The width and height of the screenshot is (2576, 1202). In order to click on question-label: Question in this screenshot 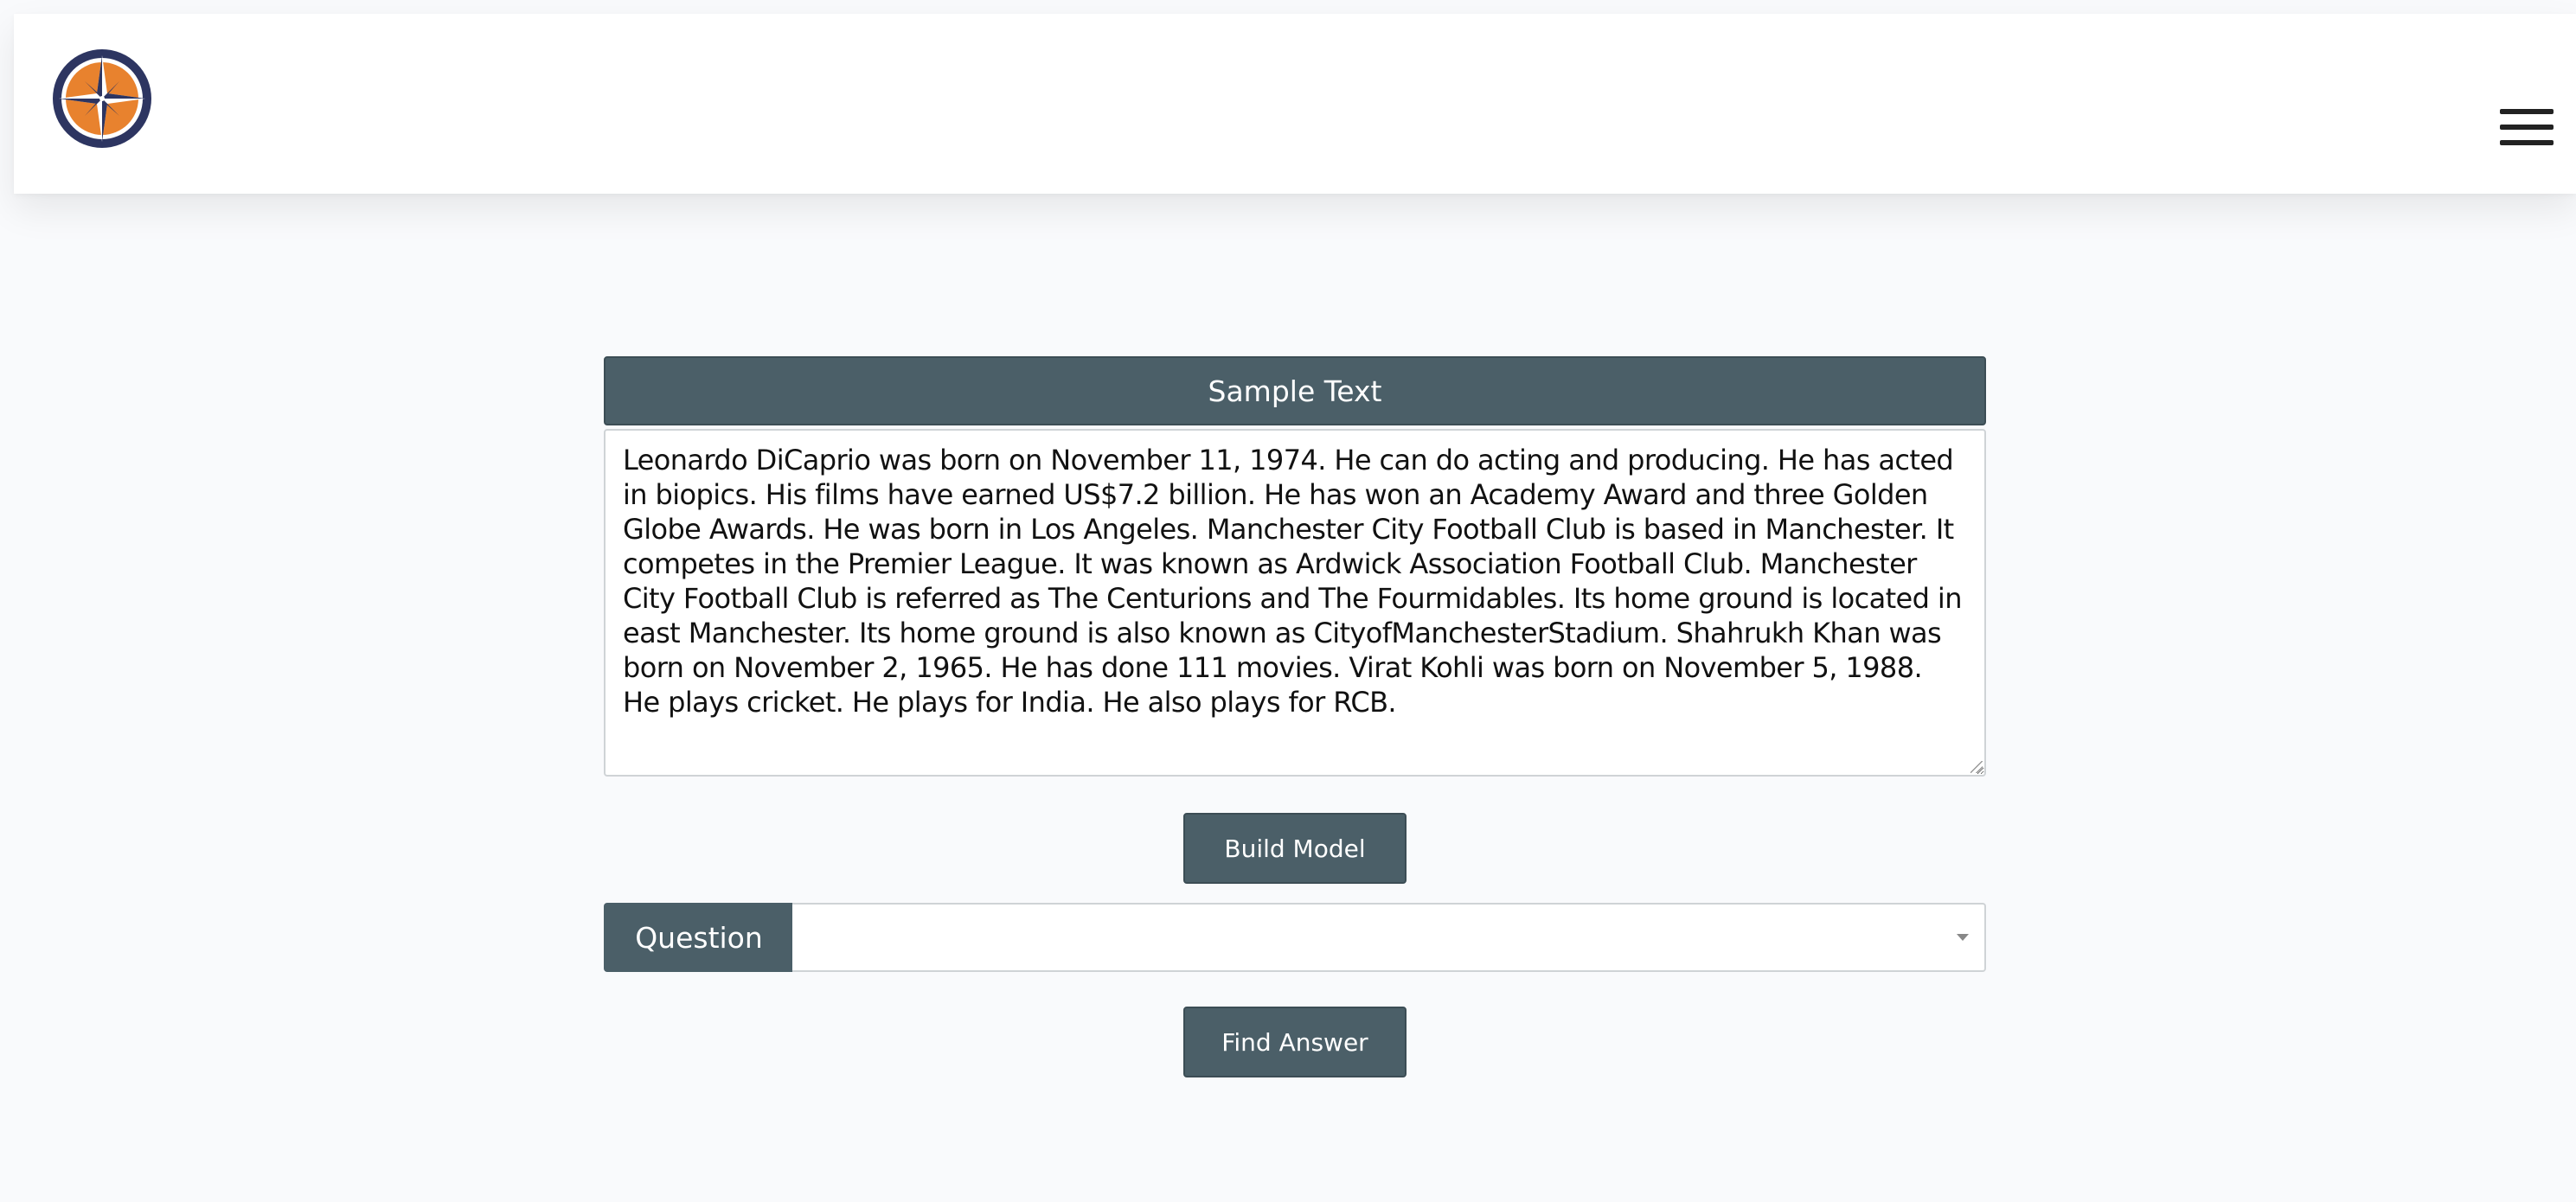, I will do `click(699, 937)`.